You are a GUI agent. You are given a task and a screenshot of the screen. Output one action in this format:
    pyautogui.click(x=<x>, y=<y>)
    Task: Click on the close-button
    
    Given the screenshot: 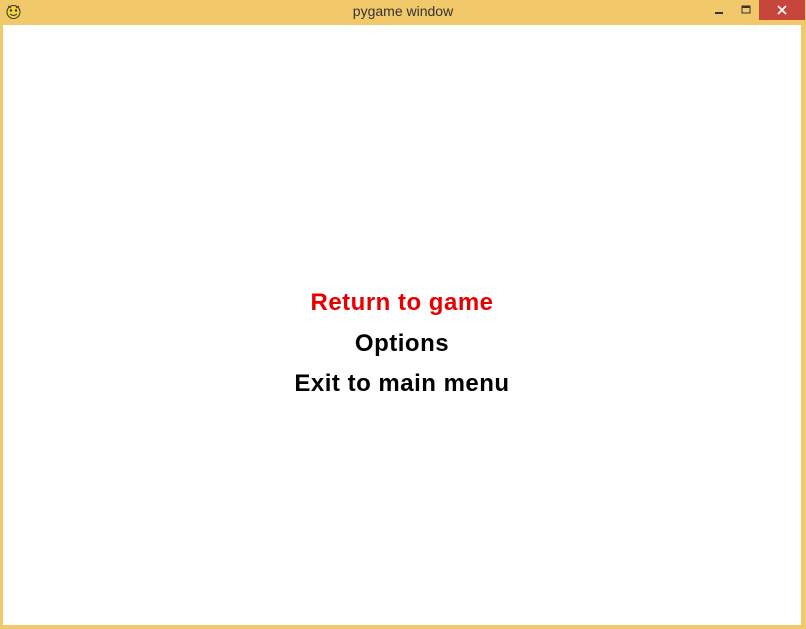 What is the action you would take?
    pyautogui.click(x=782, y=10)
    